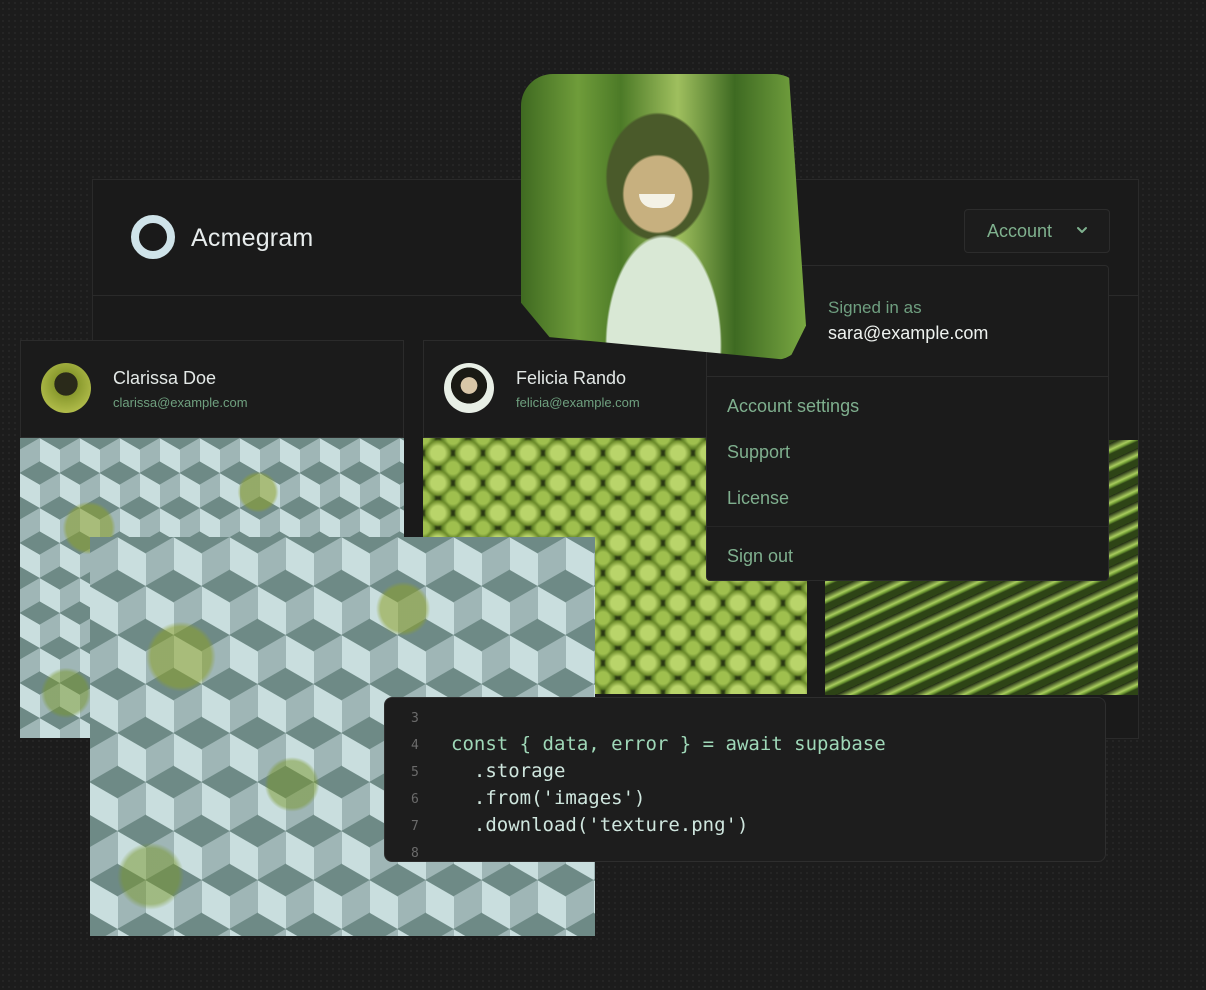  What do you see at coordinates (600, 825) in the screenshot?
I see `code-text: .download('texture.png')` at bounding box center [600, 825].